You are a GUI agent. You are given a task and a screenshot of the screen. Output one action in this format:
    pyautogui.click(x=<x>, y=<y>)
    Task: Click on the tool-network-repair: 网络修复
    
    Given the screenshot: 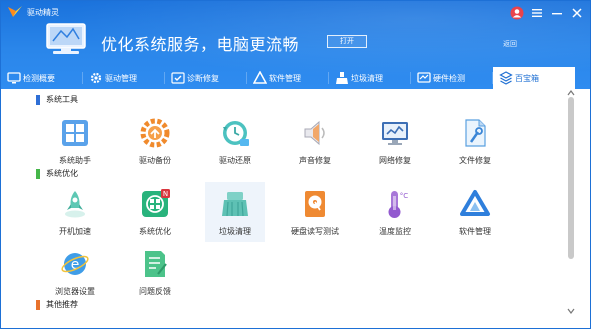 What is the action you would take?
    pyautogui.click(x=395, y=141)
    